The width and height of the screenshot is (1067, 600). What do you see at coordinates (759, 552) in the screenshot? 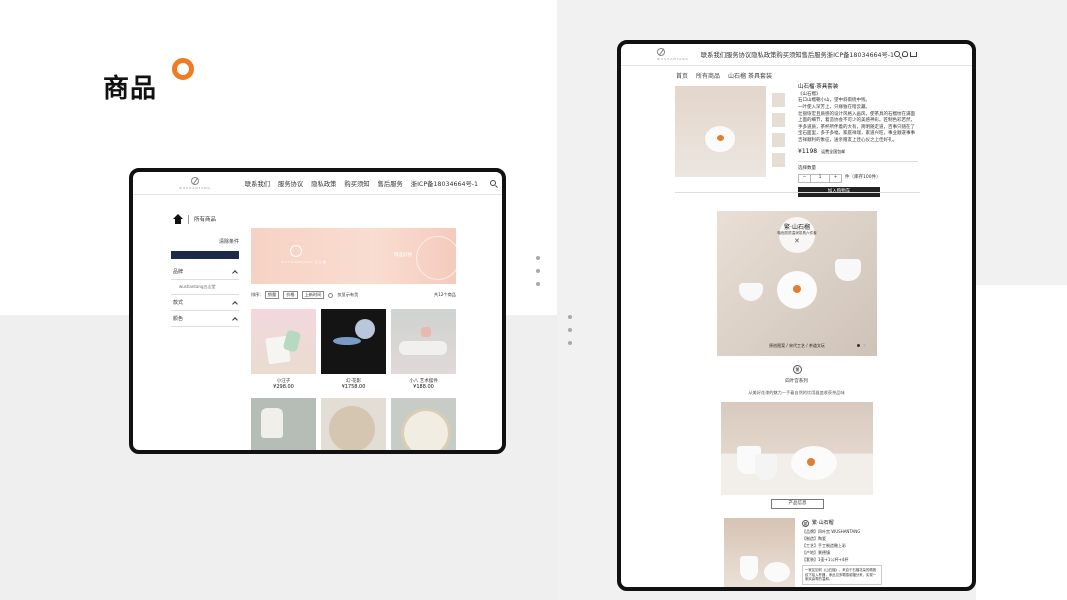
I see `spec-image` at bounding box center [759, 552].